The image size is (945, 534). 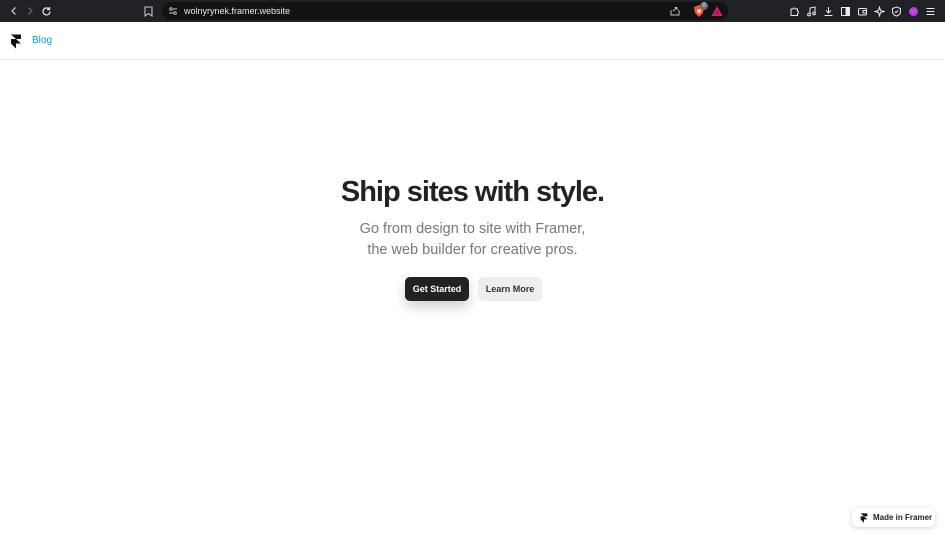 What do you see at coordinates (794, 11) in the screenshot?
I see `extensions-icon` at bounding box center [794, 11].